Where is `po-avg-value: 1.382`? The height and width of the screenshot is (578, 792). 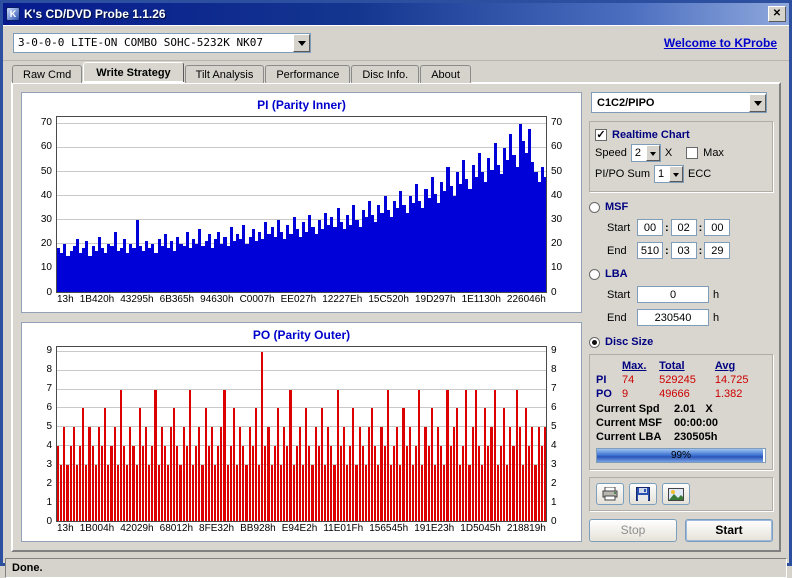 po-avg-value: 1.382 is located at coordinates (728, 394).